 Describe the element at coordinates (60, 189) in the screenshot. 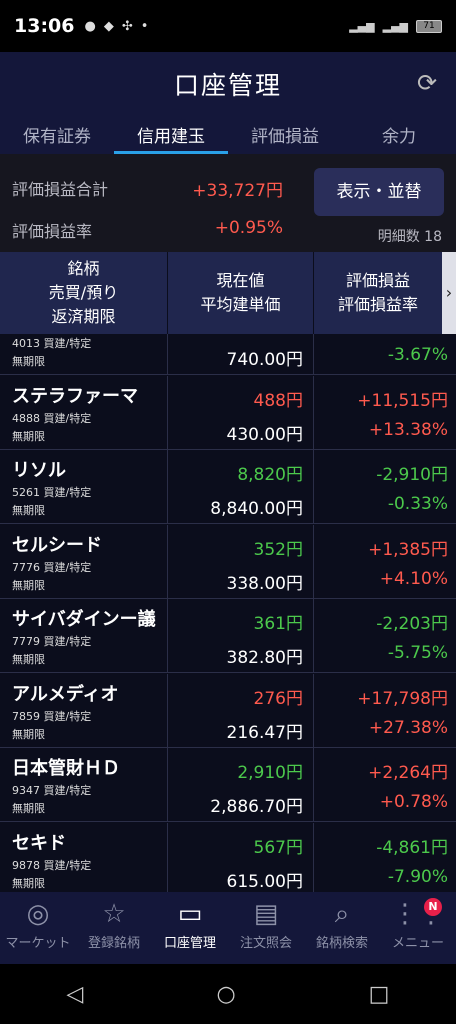

I see `pl-total-label: 評価損益合計` at that location.